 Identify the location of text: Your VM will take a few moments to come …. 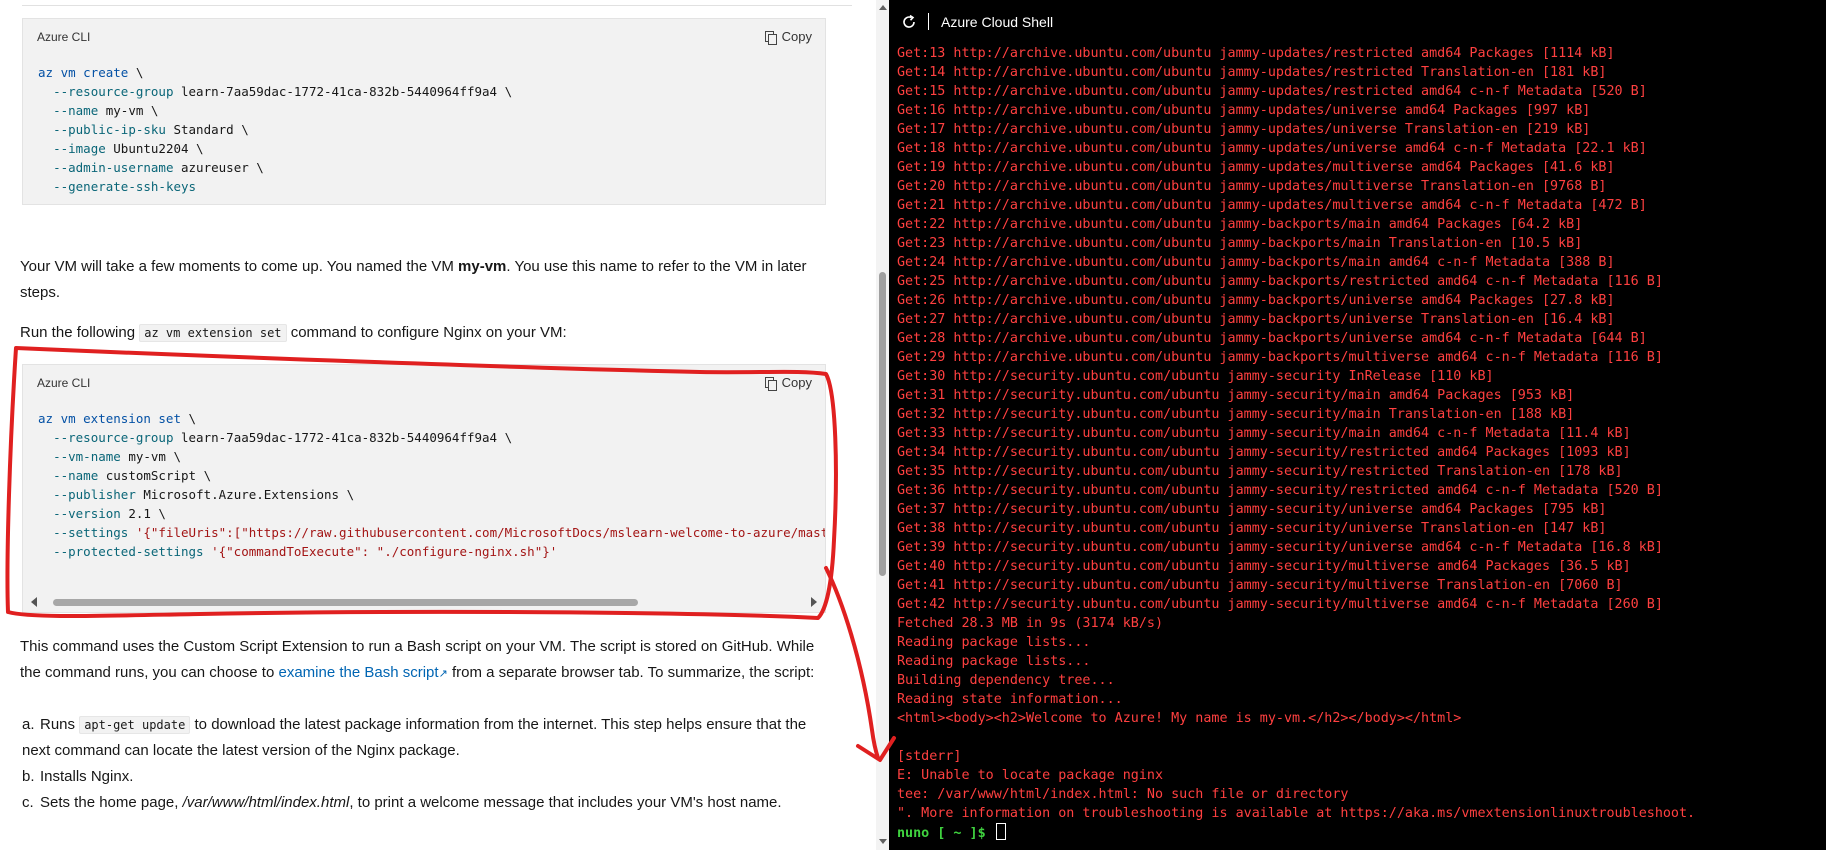
(239, 266).